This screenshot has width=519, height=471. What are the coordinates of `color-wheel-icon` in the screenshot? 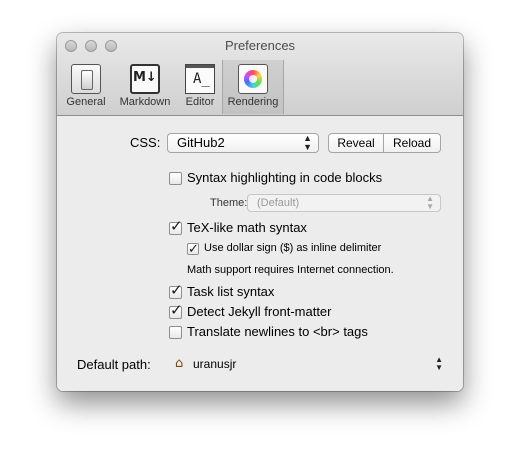 It's located at (253, 79).